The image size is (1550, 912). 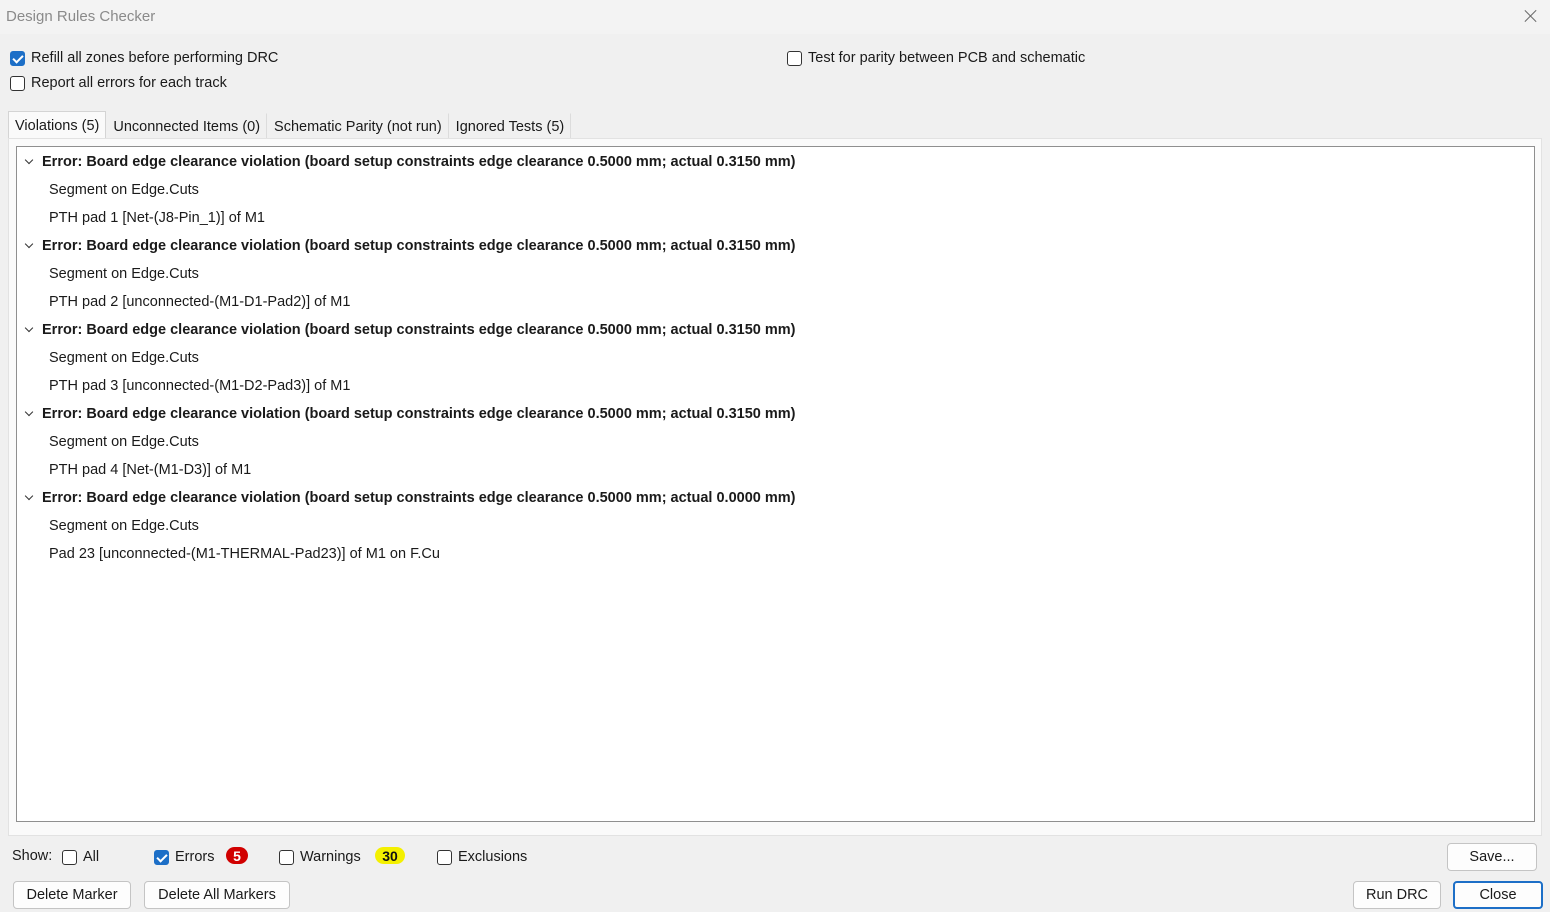 I want to click on tab-unconnected-items: Unconnected Items (0), so click(x=187, y=126).